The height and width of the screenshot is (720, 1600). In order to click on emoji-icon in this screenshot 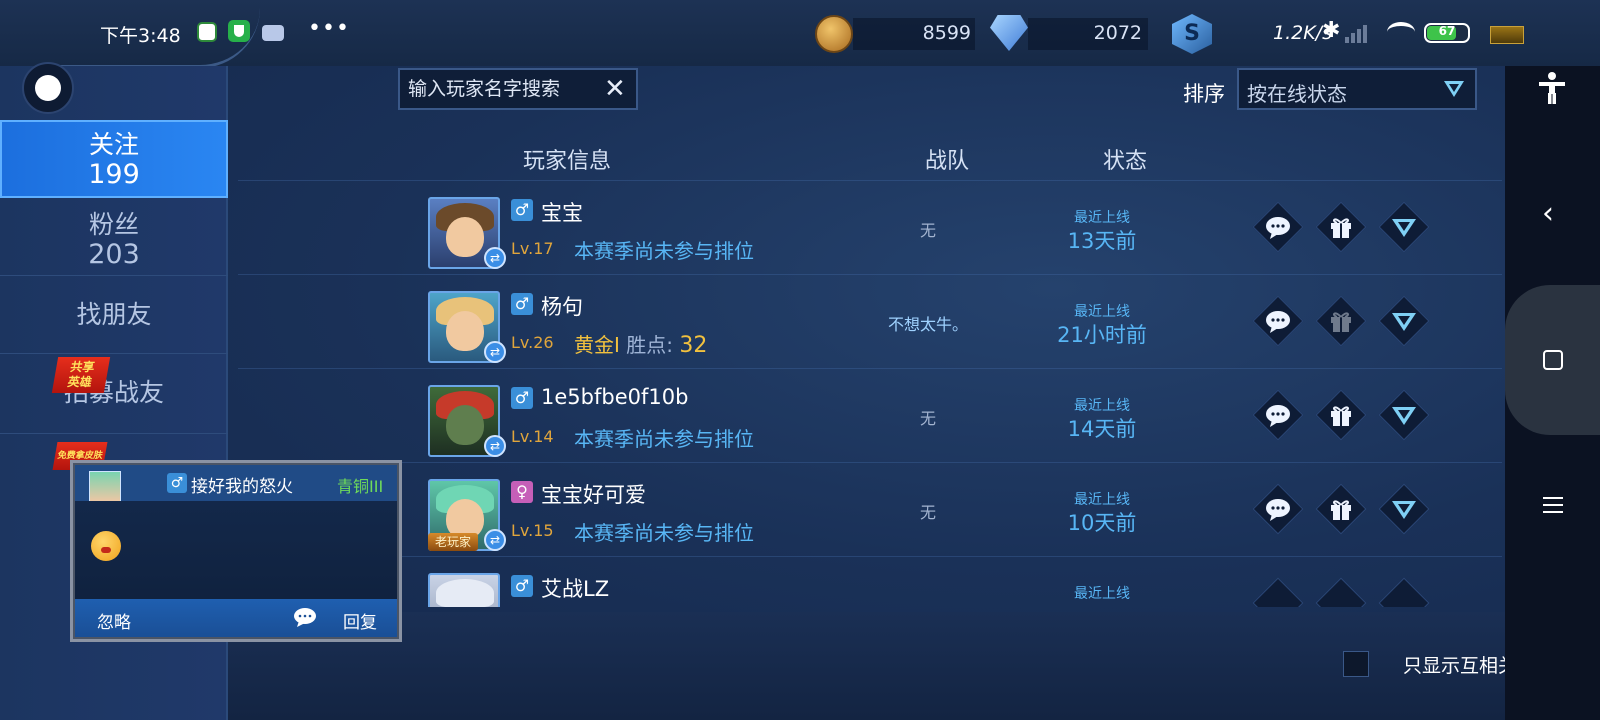, I will do `click(106, 546)`.